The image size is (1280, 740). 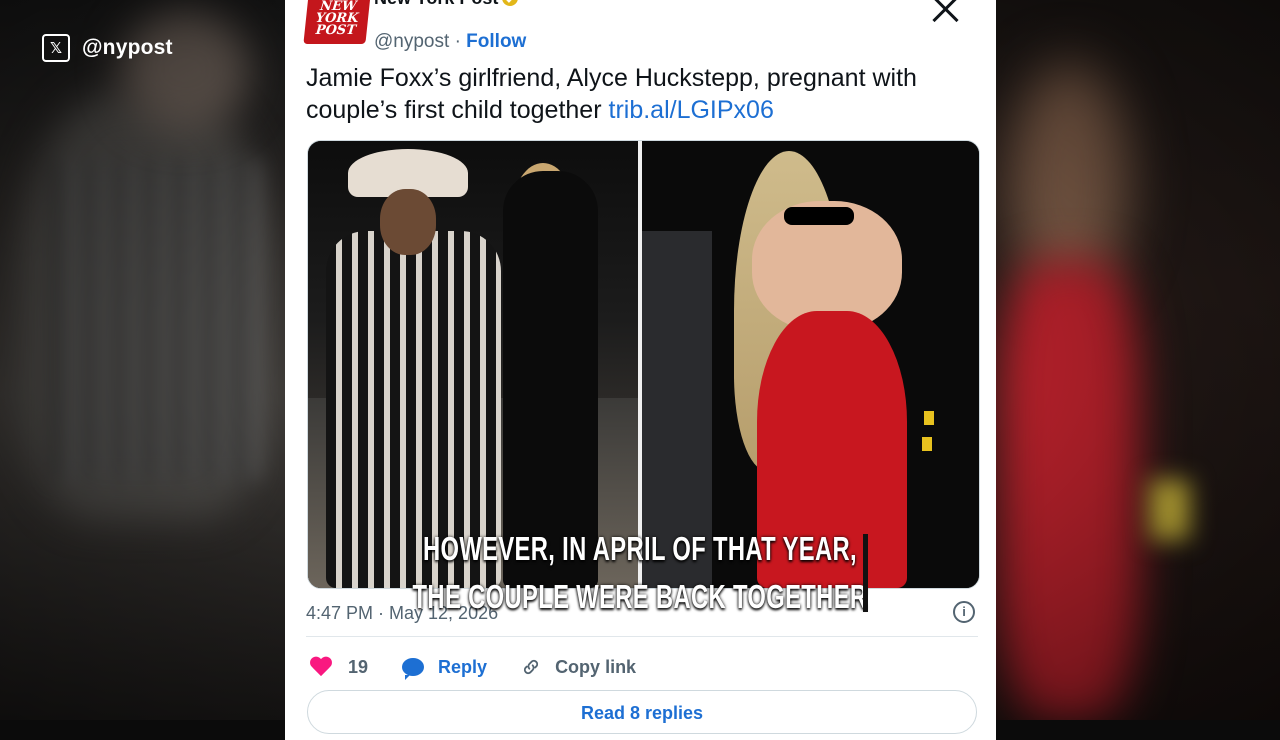 I want to click on account-name: New York Post, so click(x=436, y=4).